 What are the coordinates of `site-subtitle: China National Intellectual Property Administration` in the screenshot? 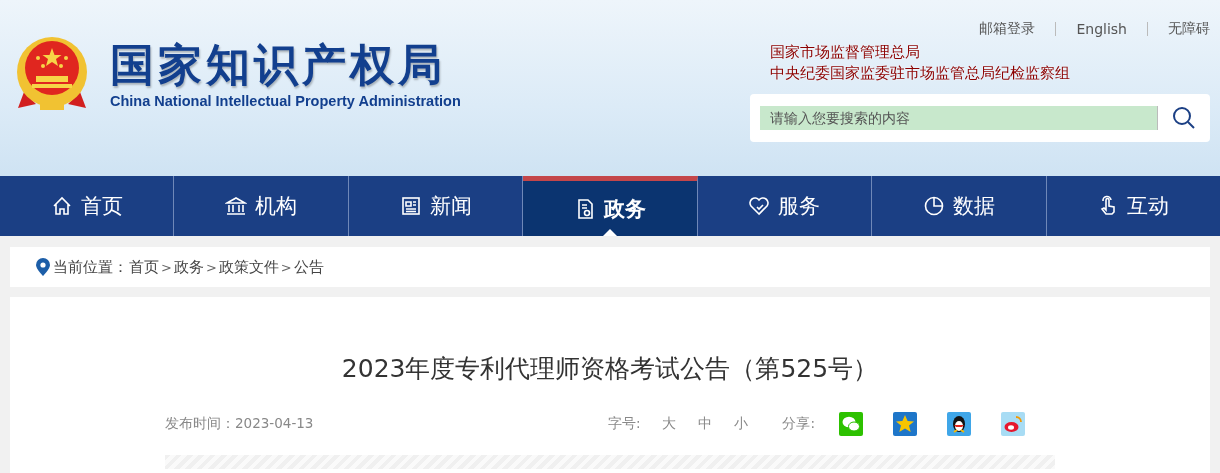 It's located at (285, 101).